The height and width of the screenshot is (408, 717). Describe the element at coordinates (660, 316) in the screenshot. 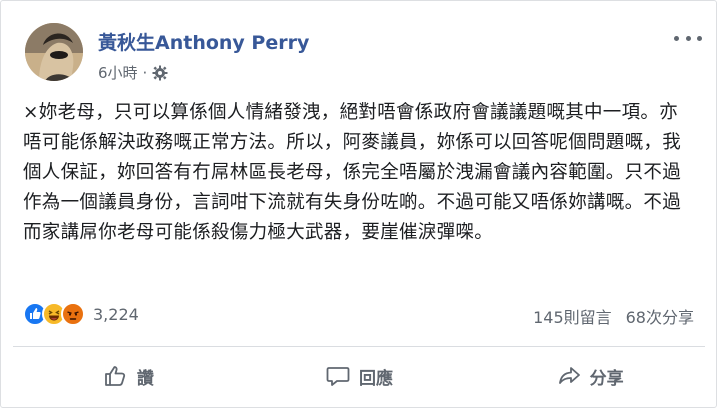

I see `share-count-link: 68次分享` at that location.